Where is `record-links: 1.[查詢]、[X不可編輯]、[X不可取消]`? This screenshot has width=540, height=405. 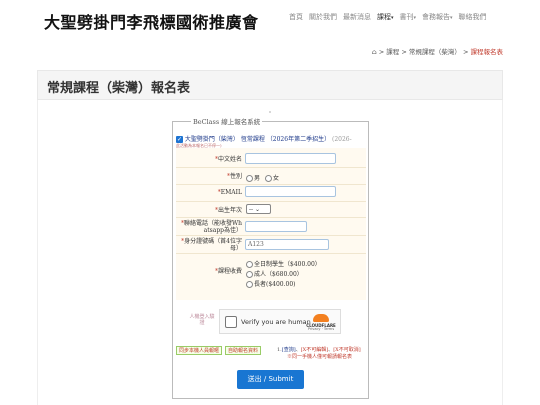
record-links: 1.[查詢]、[X不可編輯]、[X不可取消] is located at coordinates (319, 349).